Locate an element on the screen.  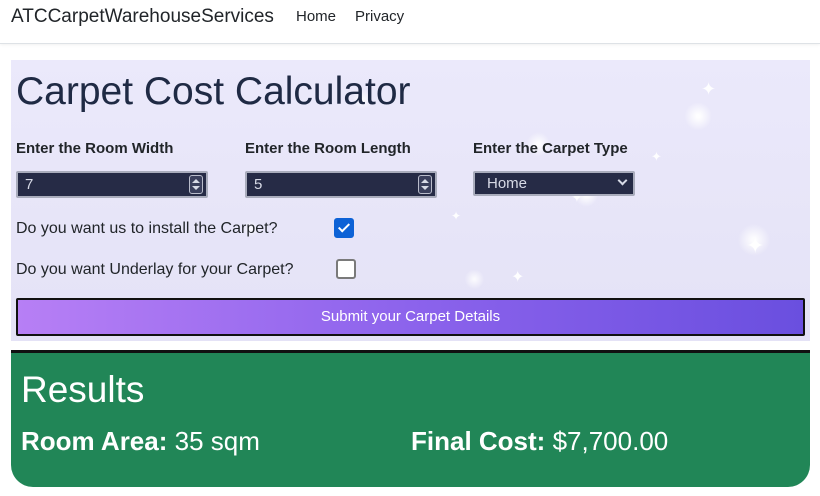
carpet-type-select: Home is located at coordinates (554, 183).